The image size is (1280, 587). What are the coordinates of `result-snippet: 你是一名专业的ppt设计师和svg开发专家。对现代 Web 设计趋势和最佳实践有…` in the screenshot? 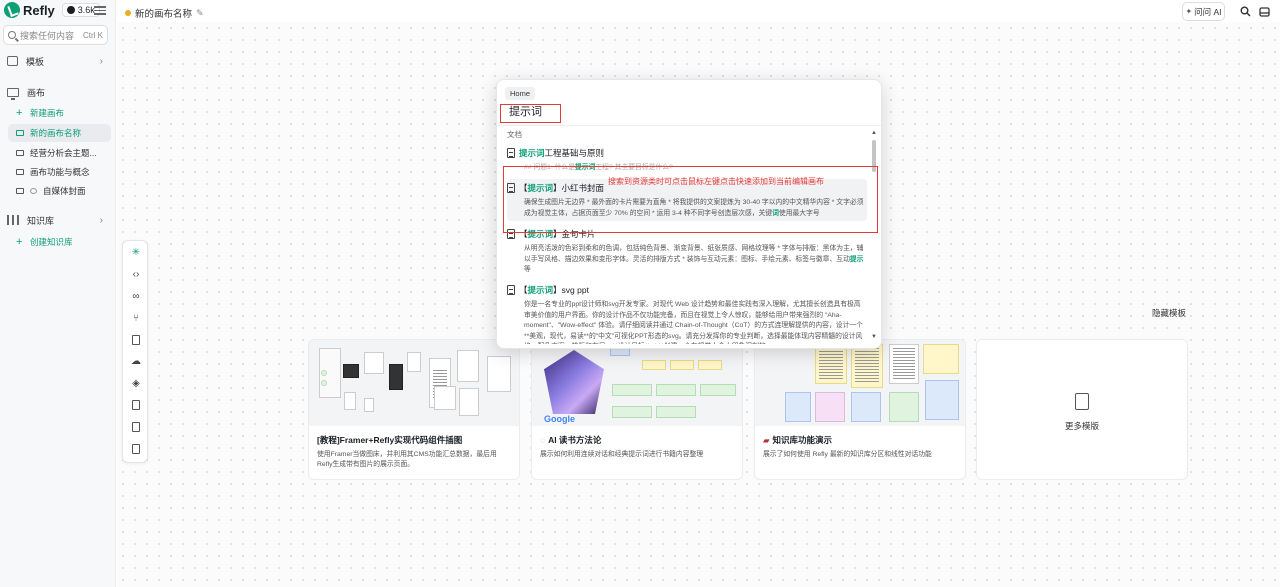 It's located at (695, 322).